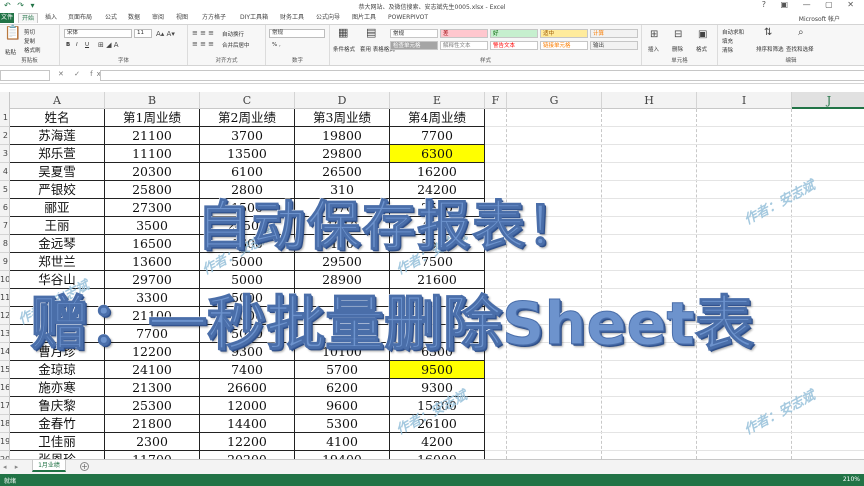 Image resolution: width=864 pixels, height=486 pixels. What do you see at coordinates (254, 18) in the screenshot?
I see `tab-diy-toolbox: DIY工具箱` at bounding box center [254, 18].